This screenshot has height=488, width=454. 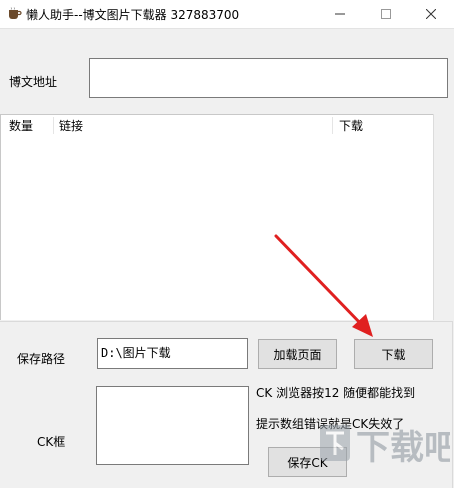 I want to click on watermark-logo: 下载吧, so click(x=385, y=446).